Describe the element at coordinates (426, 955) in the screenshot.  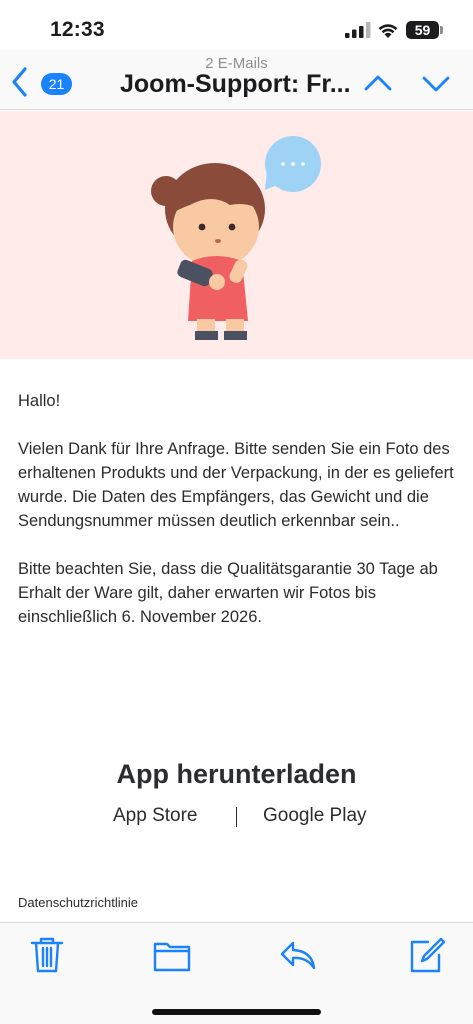
I see `compose-icon` at that location.